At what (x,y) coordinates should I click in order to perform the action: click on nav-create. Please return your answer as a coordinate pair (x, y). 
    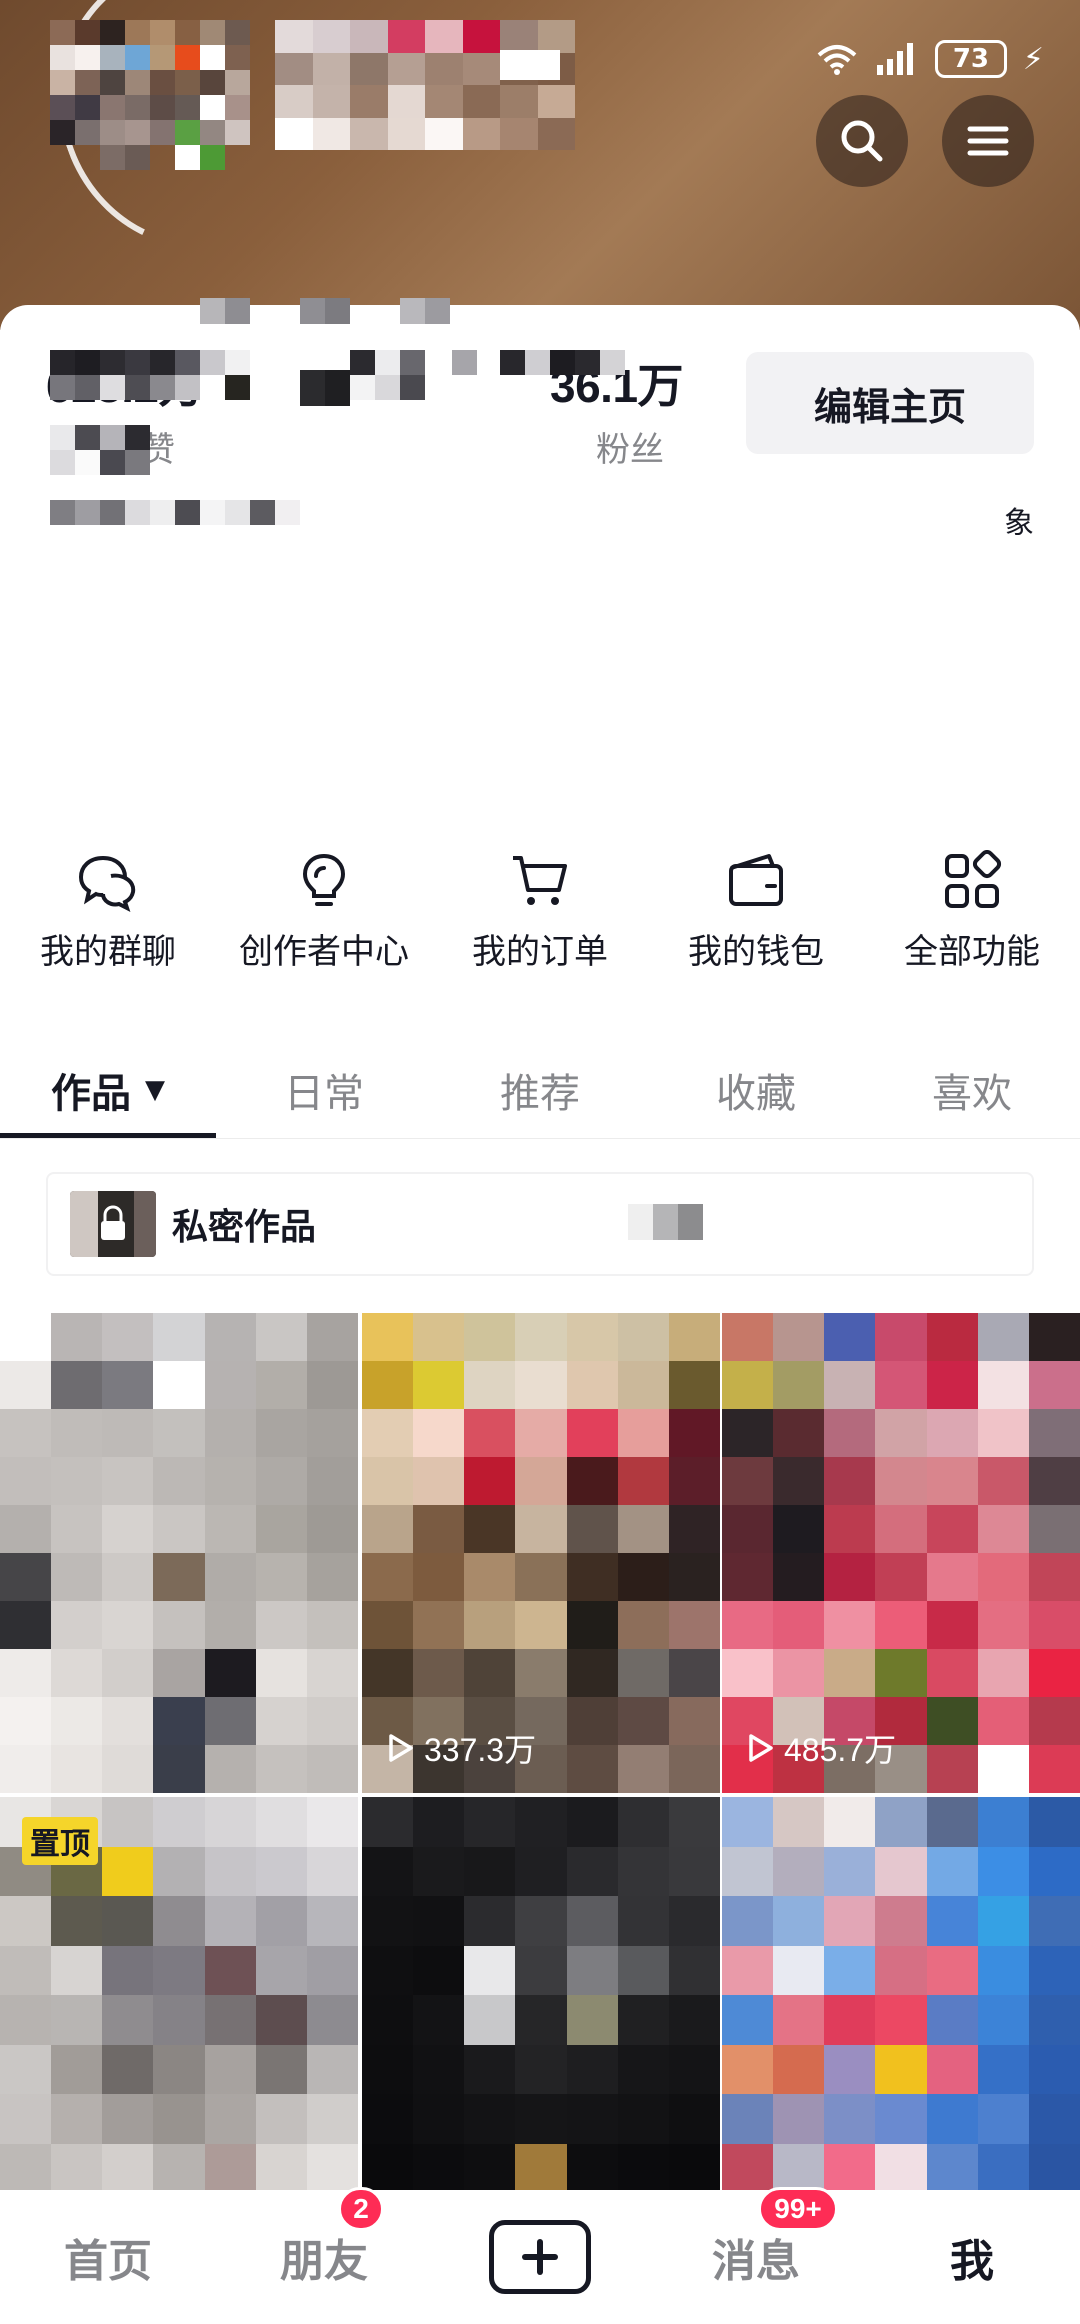
    Looking at the image, I should click on (540, 2257).